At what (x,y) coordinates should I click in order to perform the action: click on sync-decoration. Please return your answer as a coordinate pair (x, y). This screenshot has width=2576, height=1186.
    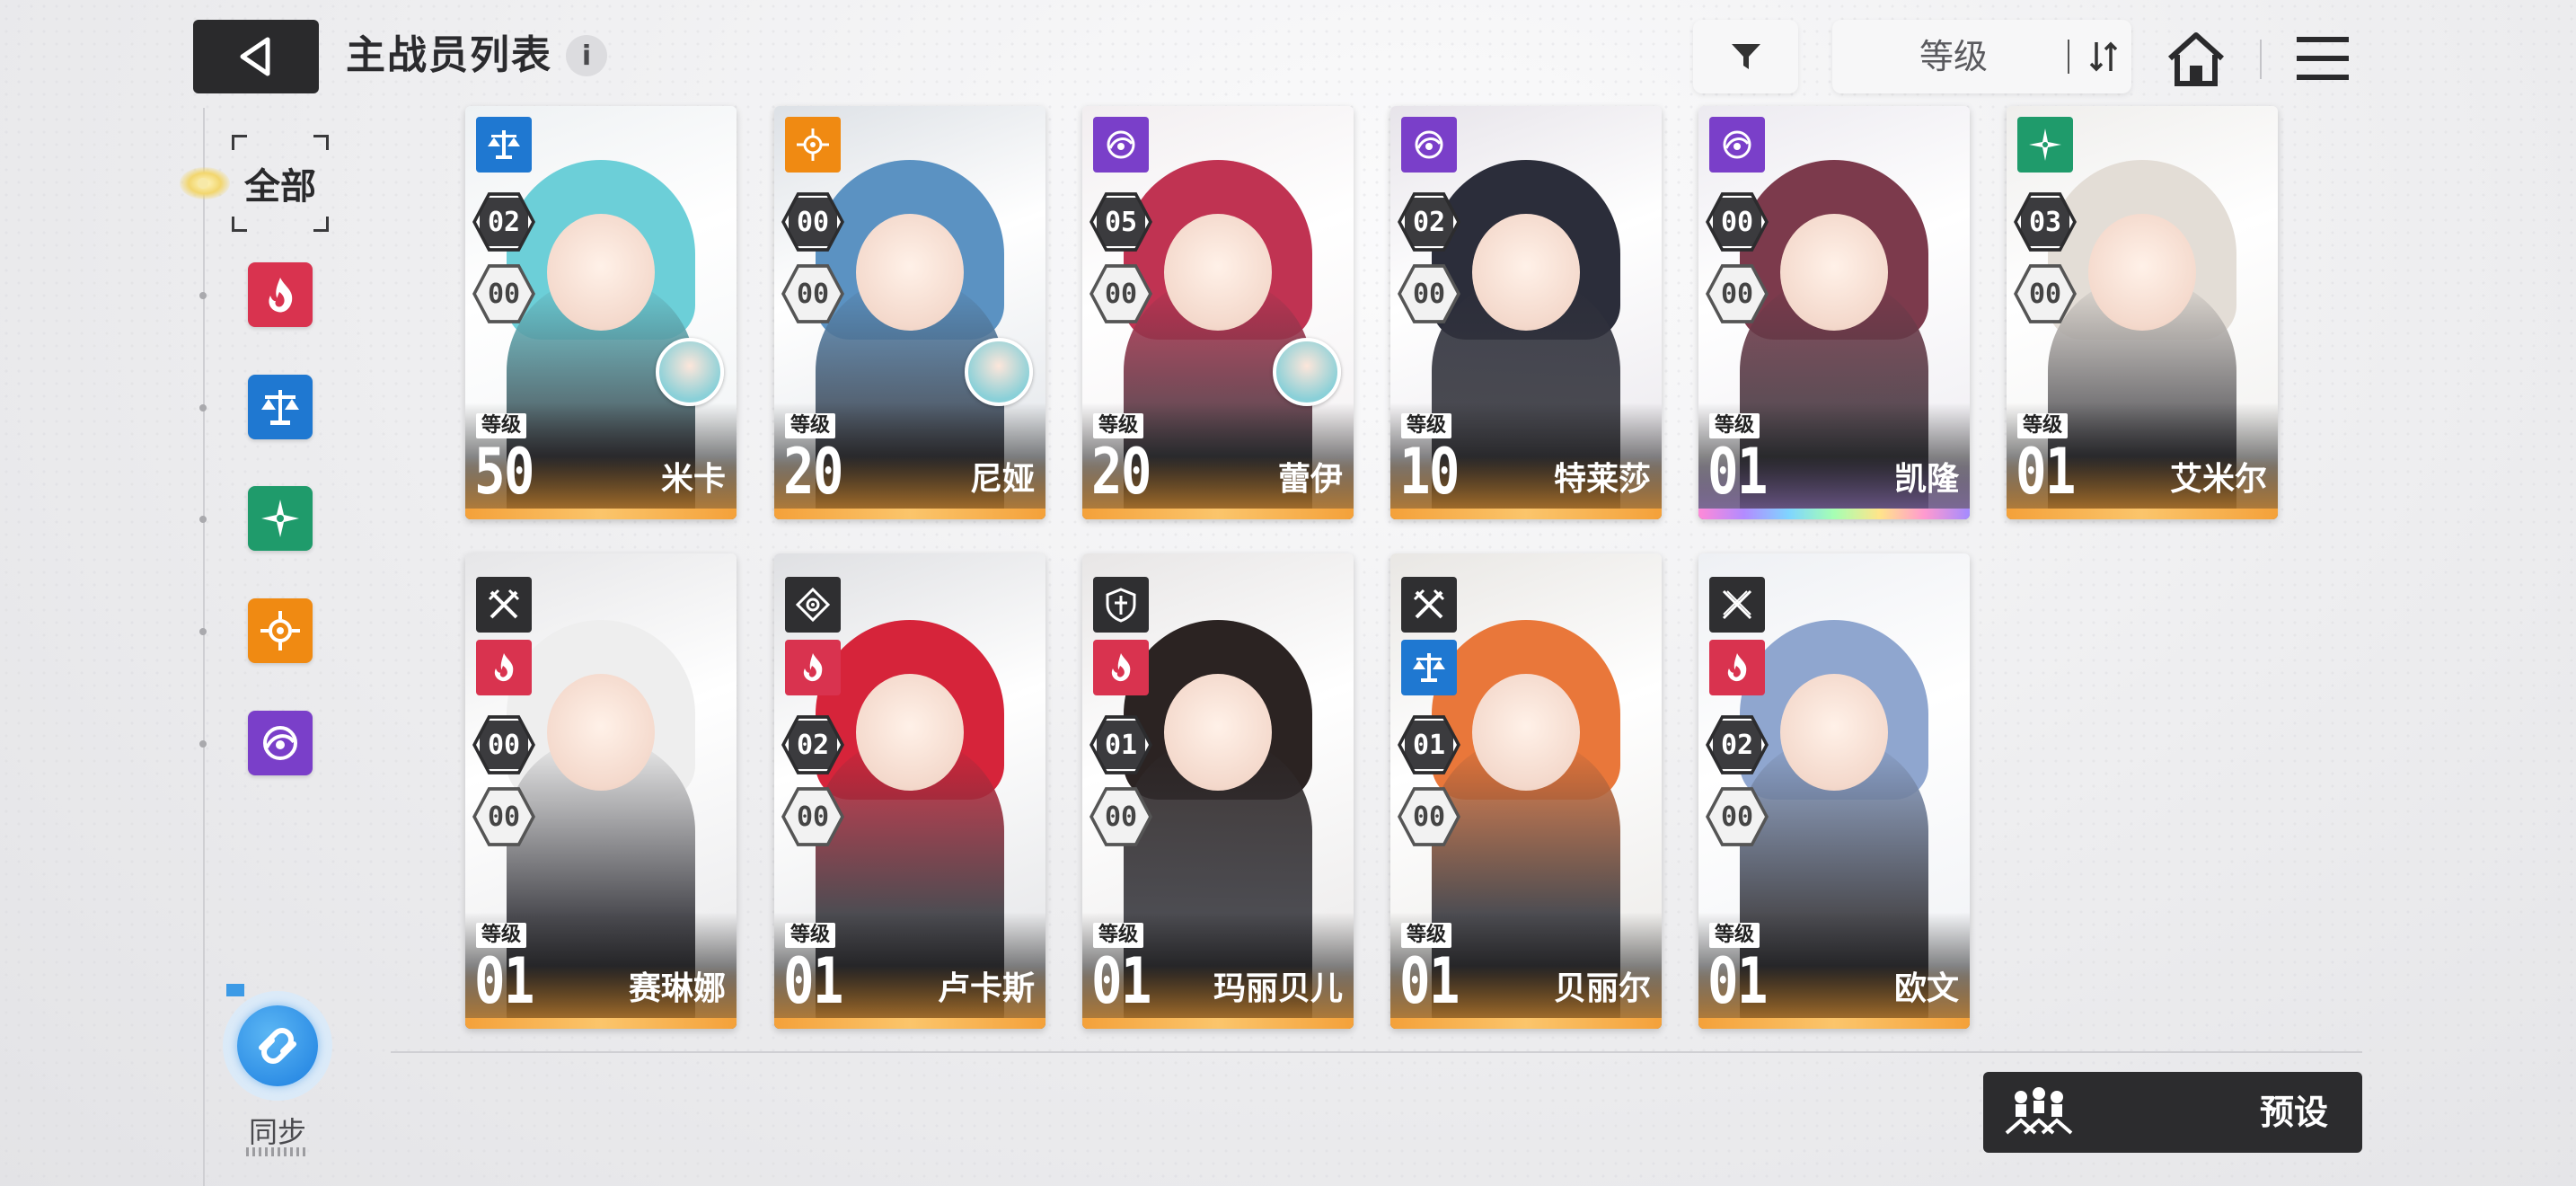
    Looking at the image, I should click on (277, 1151).